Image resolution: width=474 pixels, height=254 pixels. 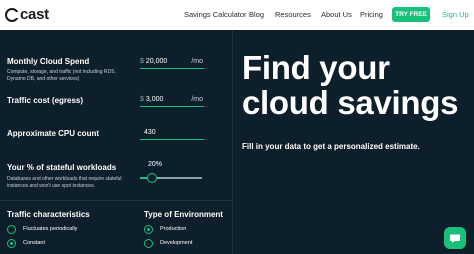 I want to click on headline-line-2: cloud savings, so click(x=350, y=102).